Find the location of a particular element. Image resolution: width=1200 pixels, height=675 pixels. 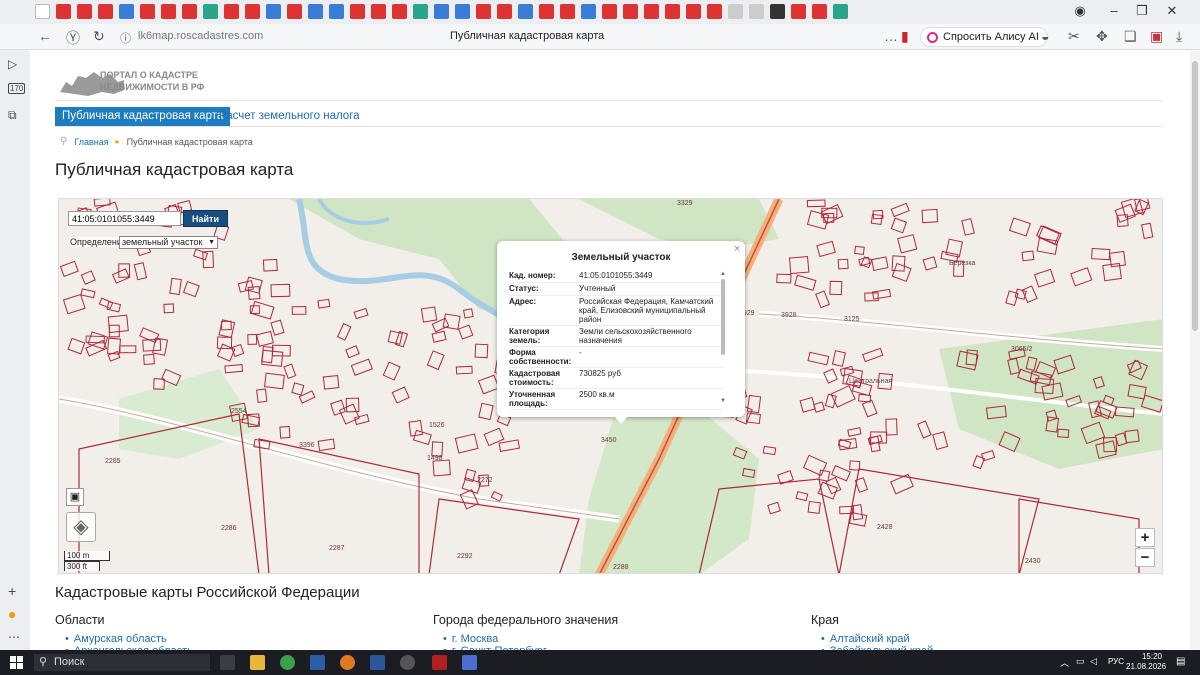

zoom-in-button: + is located at coordinates (1145, 537).